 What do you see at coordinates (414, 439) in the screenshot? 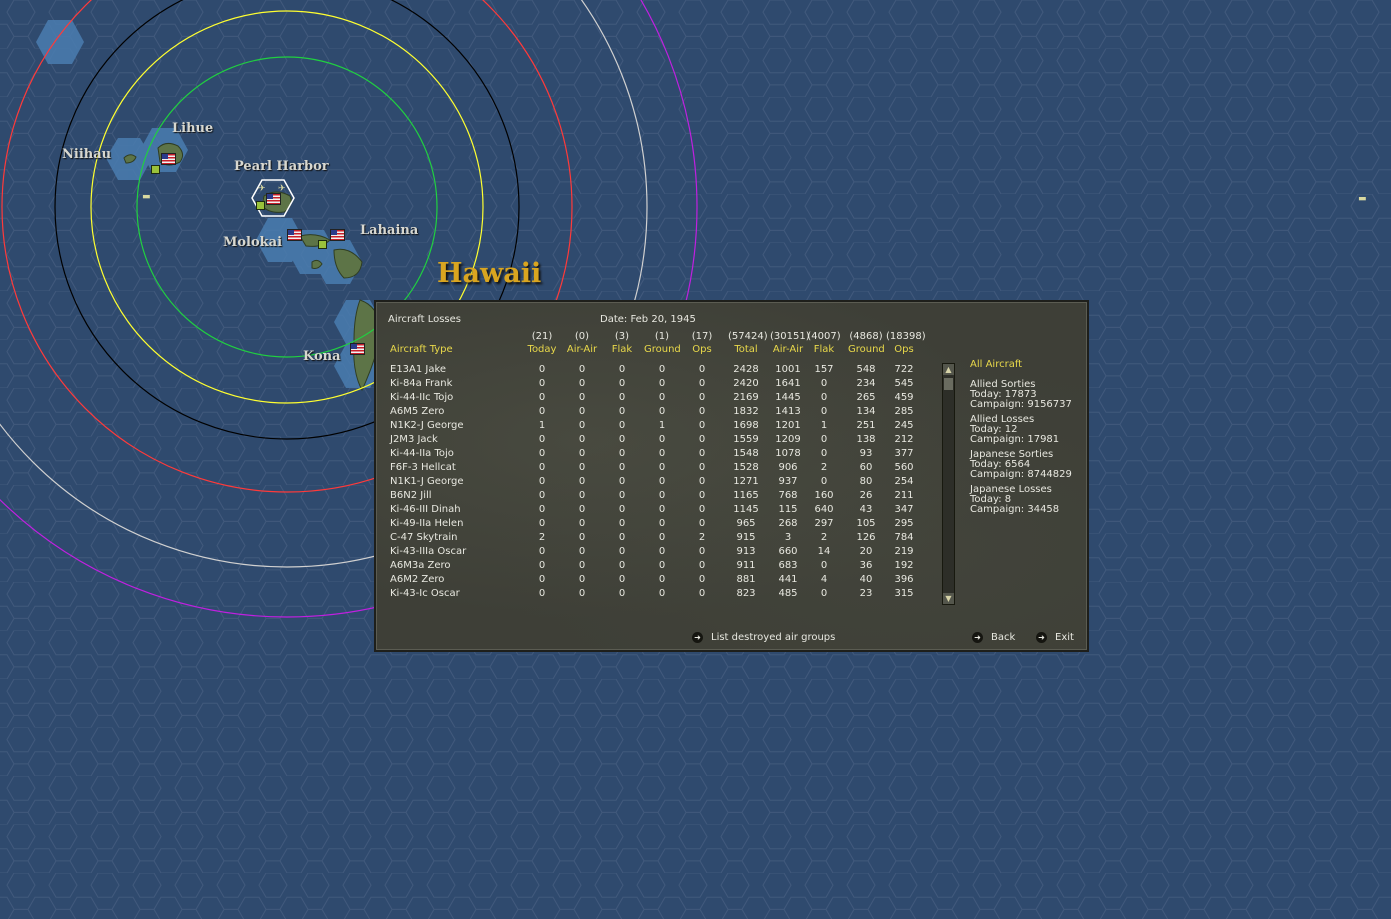
I see `aircraft-name: J2M3 Jack` at bounding box center [414, 439].